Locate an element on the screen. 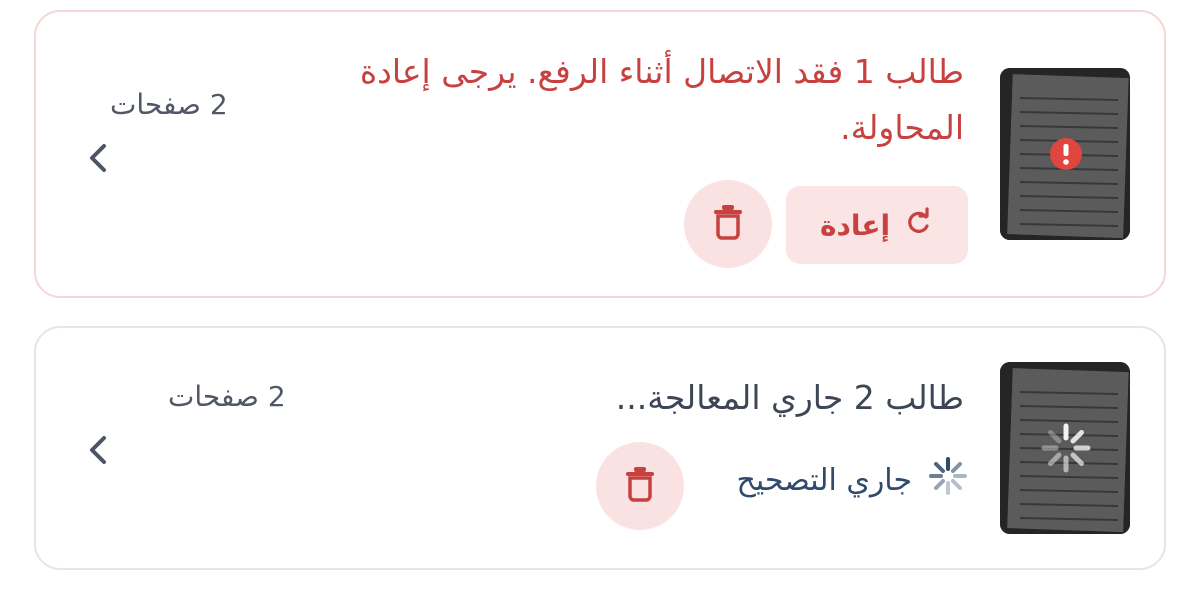 The image size is (1200, 590). spinner-icon is located at coordinates (948, 480).